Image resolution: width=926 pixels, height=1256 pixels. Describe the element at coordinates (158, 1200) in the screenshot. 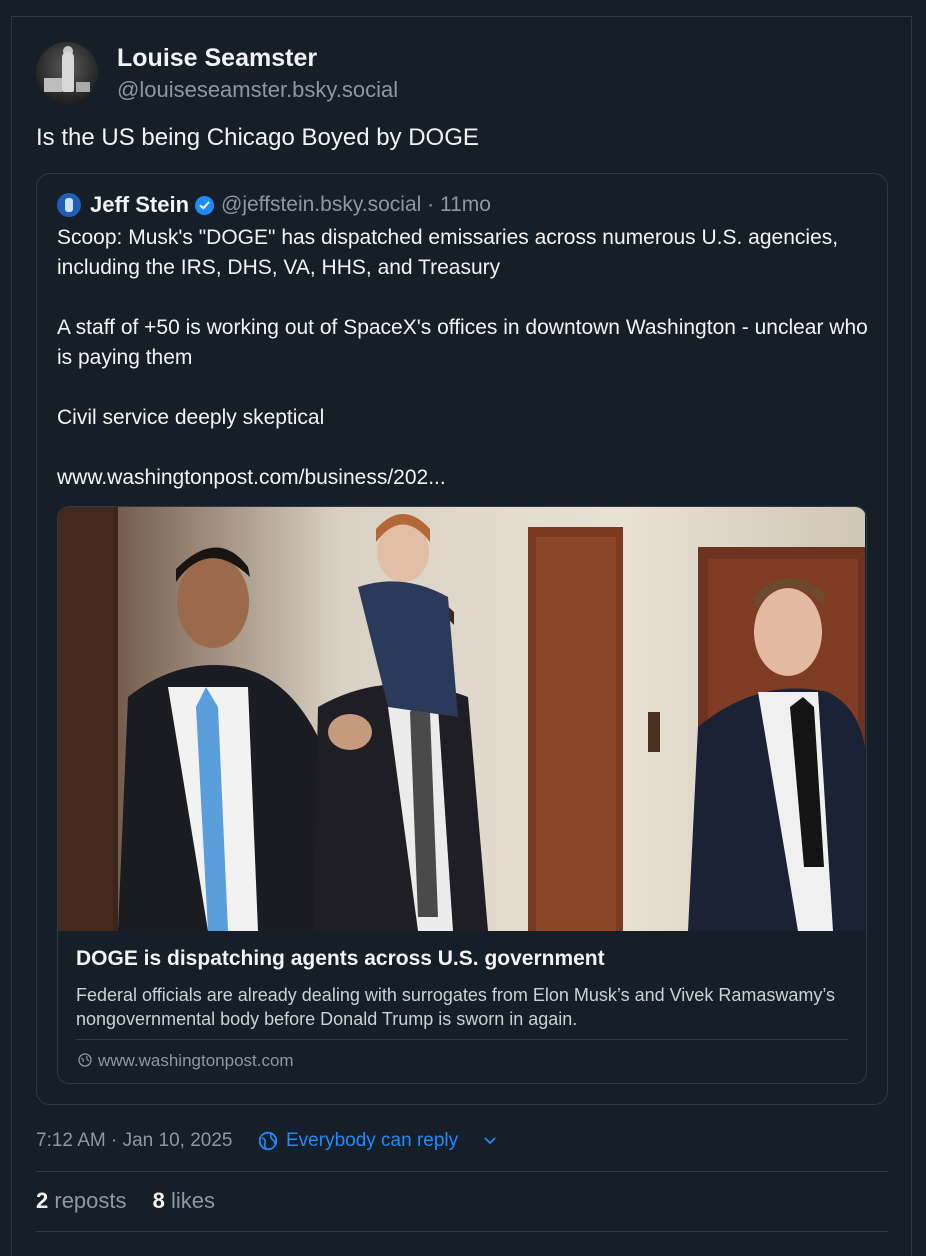

I see `likes-count: 8` at that location.